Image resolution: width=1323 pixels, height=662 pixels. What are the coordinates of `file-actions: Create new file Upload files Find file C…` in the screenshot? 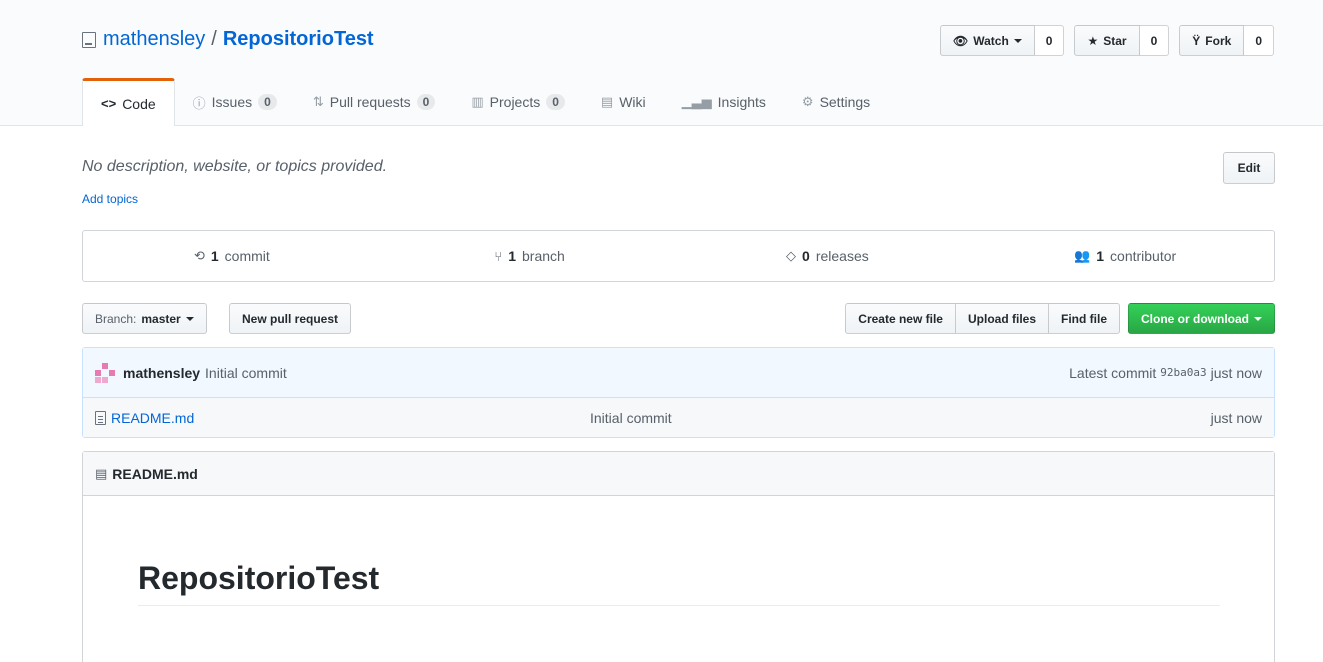 It's located at (1060, 318).